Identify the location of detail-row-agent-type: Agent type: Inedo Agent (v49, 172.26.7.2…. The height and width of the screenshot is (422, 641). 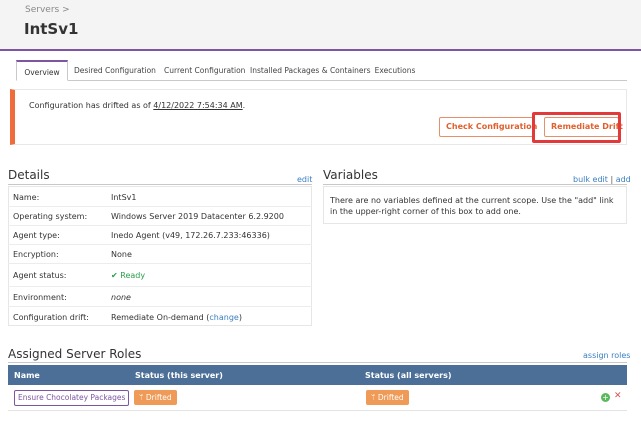
(160, 235).